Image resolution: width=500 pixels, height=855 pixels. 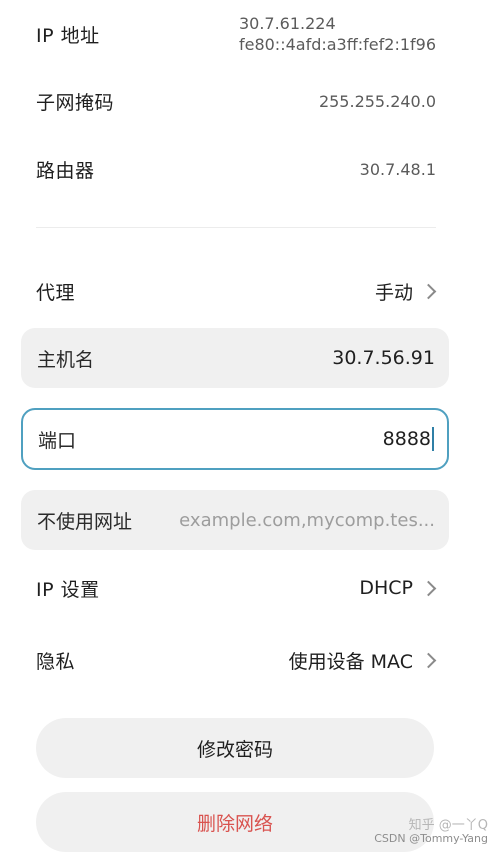 I want to click on bypass-label: 不使用网址, so click(x=85, y=521).